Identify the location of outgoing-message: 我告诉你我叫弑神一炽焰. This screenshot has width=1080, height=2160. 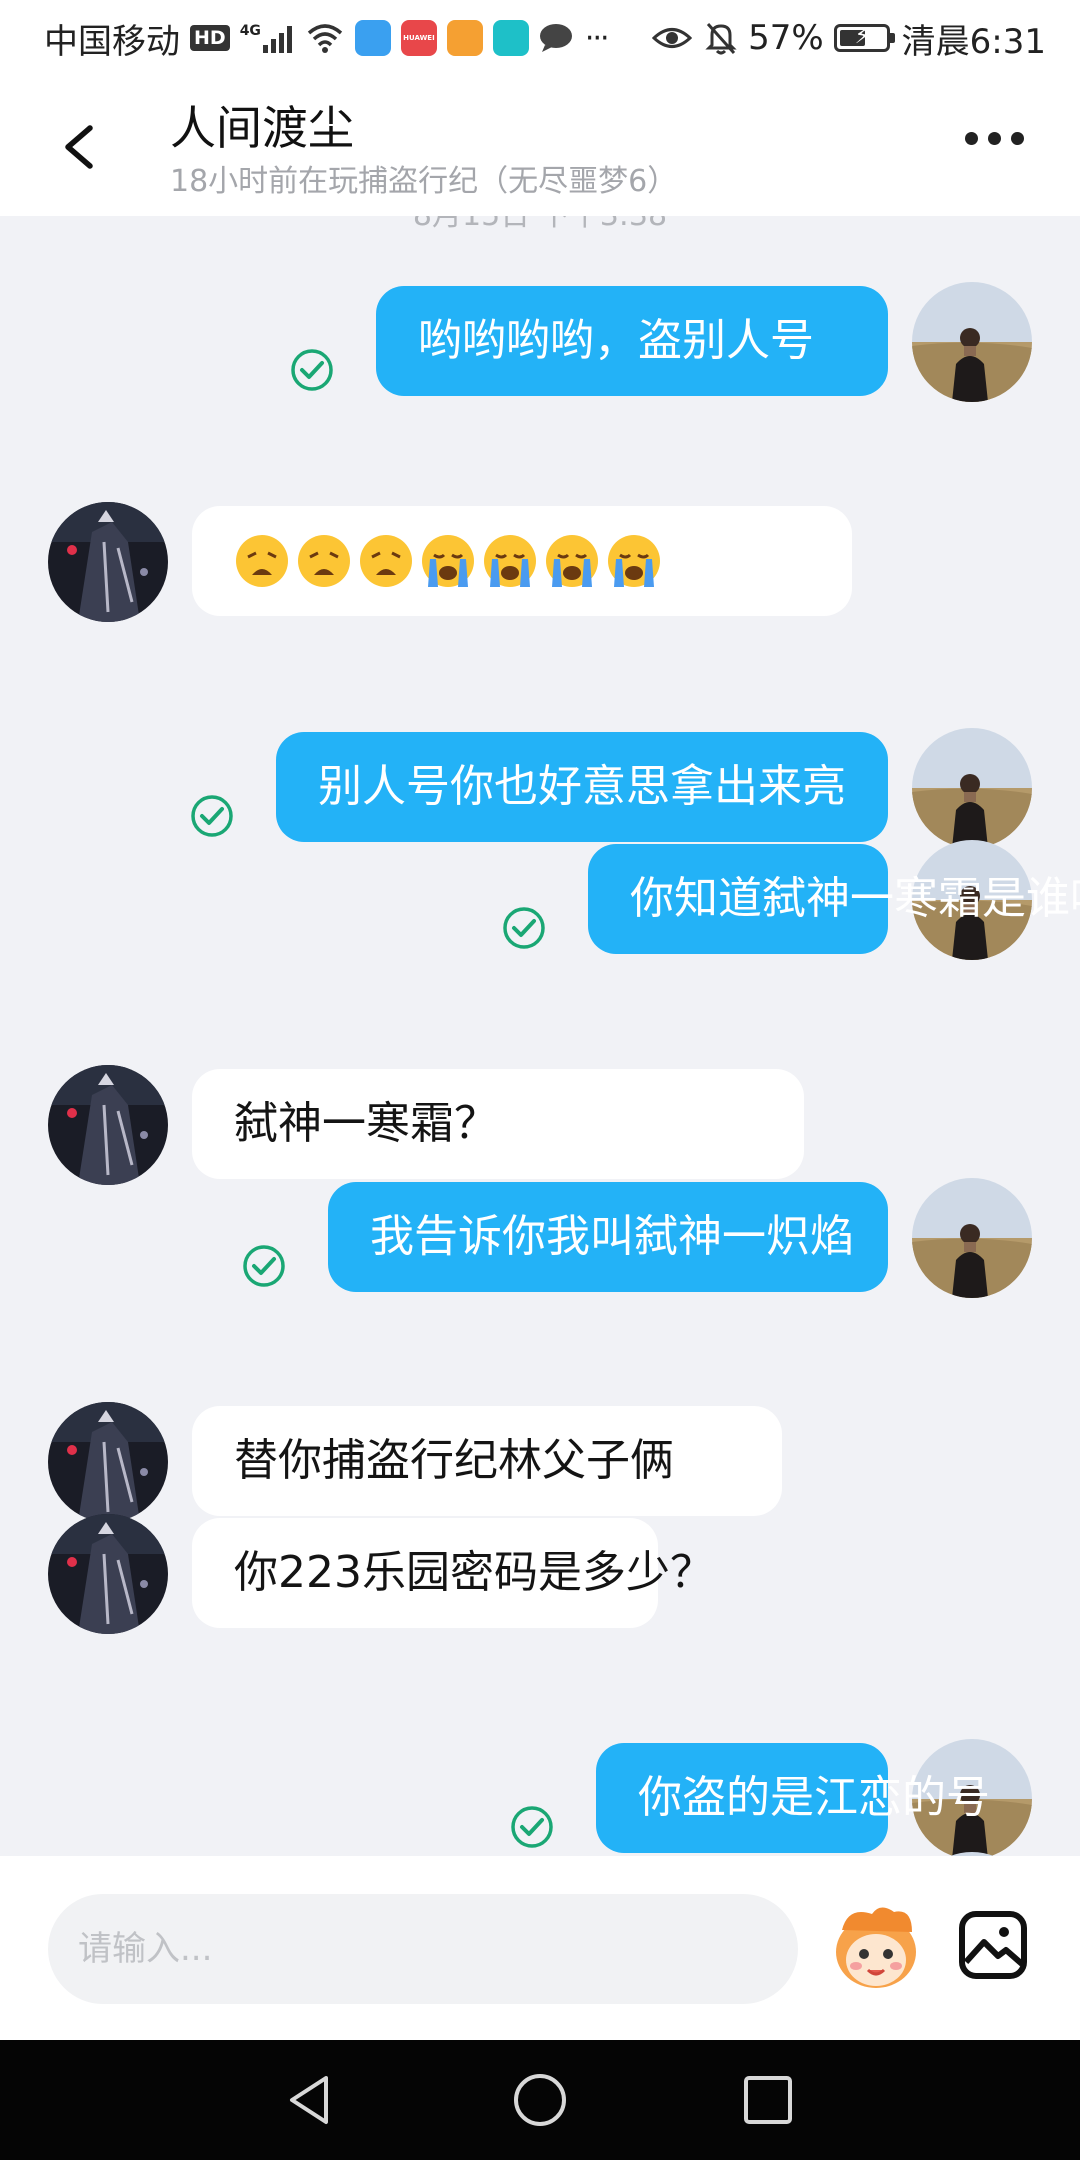
(540, 1238).